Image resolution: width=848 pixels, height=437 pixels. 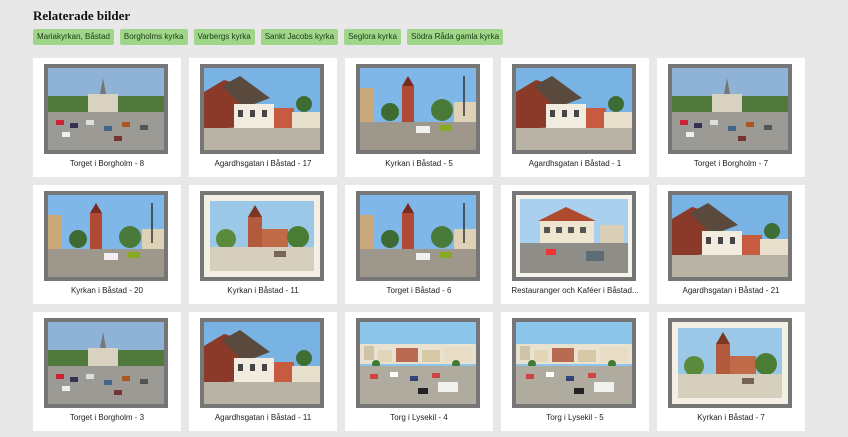 What do you see at coordinates (224, 37) in the screenshot?
I see `tag-varbergs-kyrka: Varbergs kyrka` at bounding box center [224, 37].